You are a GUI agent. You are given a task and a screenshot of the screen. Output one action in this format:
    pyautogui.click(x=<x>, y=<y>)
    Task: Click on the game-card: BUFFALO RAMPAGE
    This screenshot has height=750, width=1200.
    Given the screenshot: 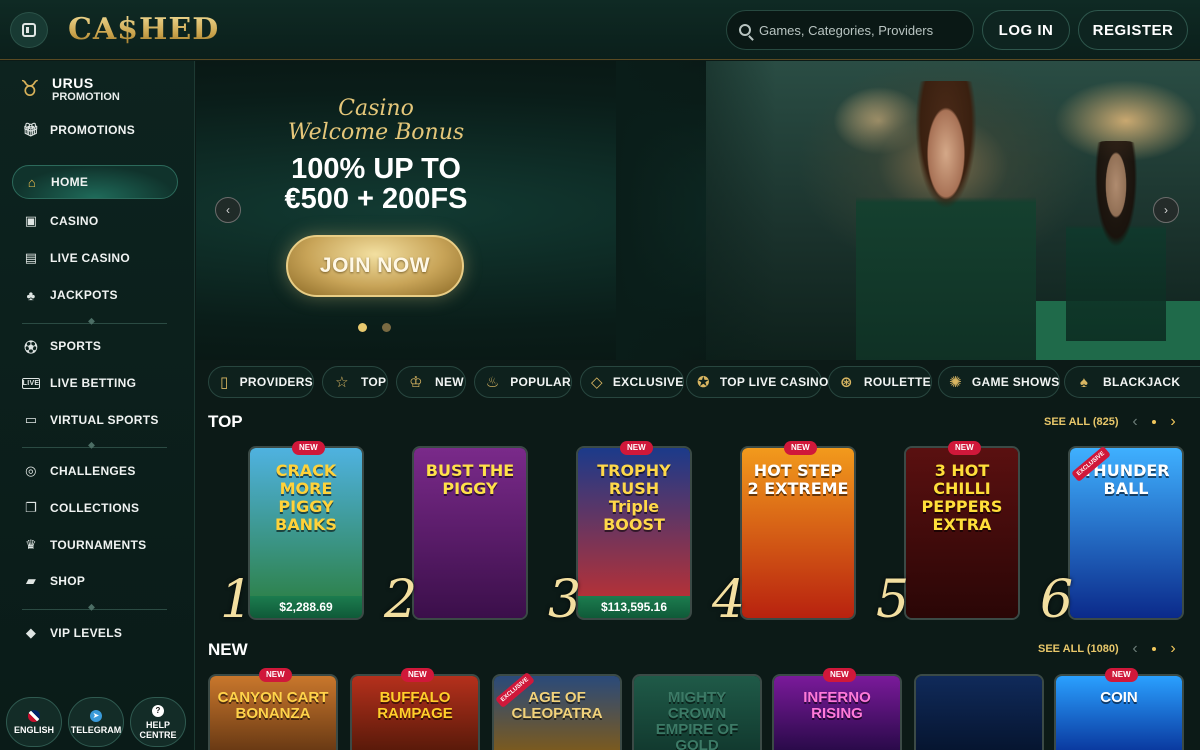 What is the action you would take?
    pyautogui.click(x=415, y=712)
    